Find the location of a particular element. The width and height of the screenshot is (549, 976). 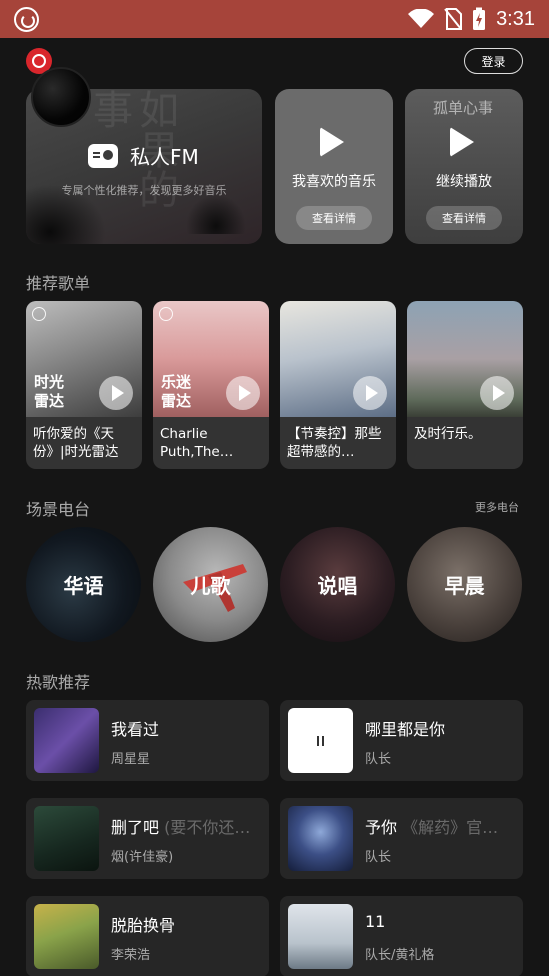

scene-radio-item: 早晨 is located at coordinates (464, 584).